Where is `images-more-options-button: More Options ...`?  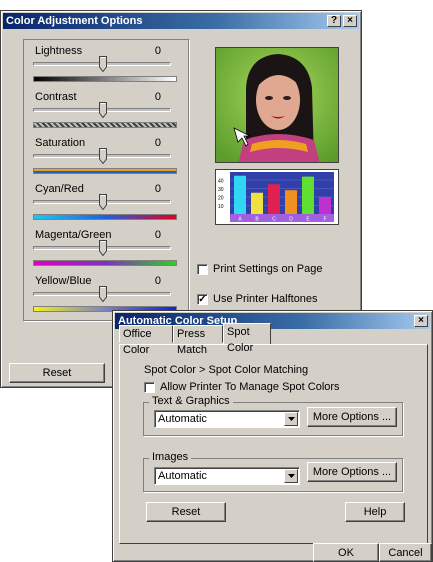 images-more-options-button: More Options ... is located at coordinates (352, 472).